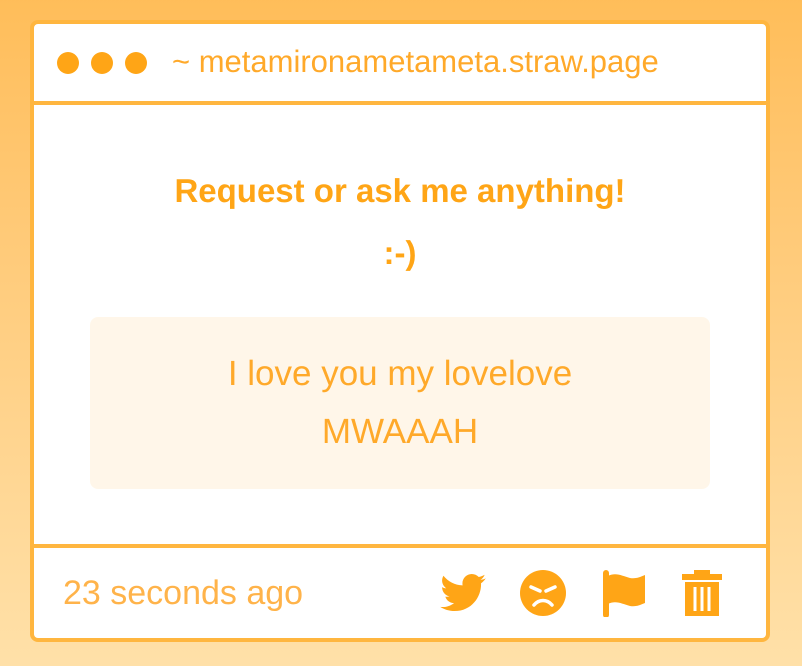  I want to click on flag-icon, so click(624, 593).